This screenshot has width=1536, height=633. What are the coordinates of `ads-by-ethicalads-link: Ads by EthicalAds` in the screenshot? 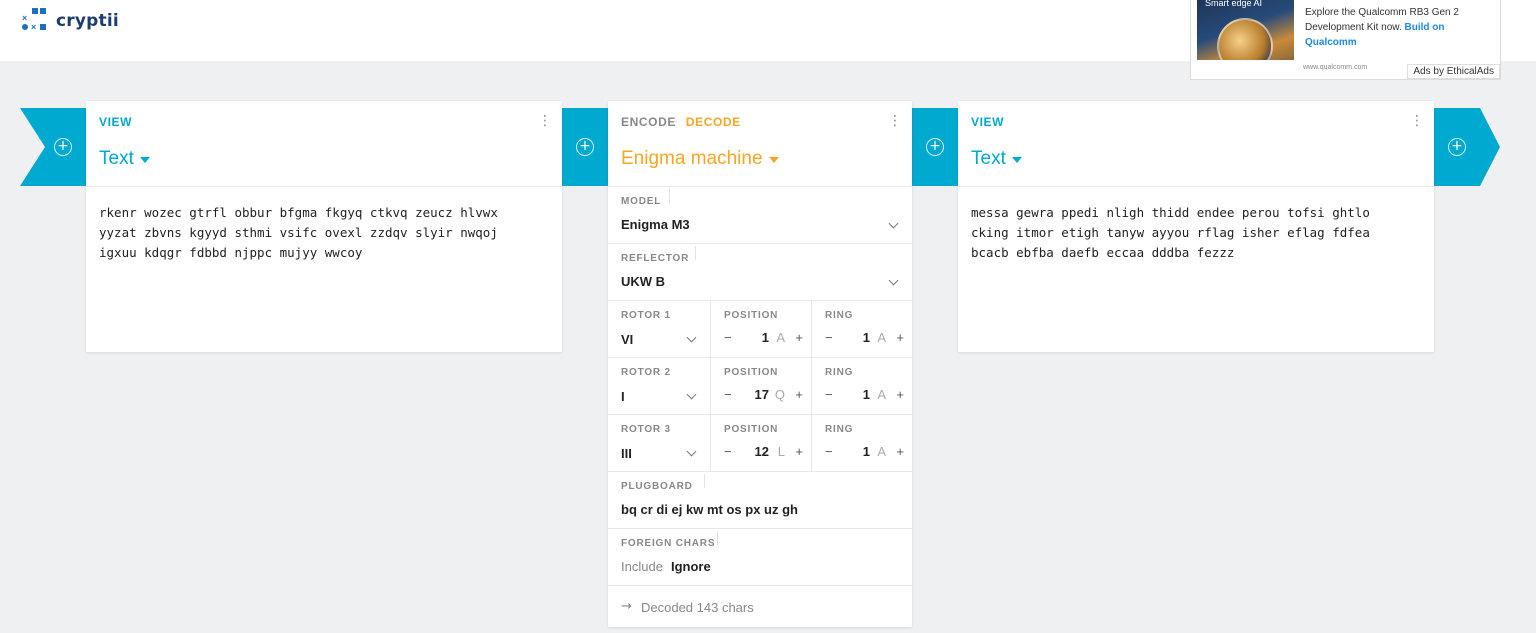 It's located at (1453, 71).